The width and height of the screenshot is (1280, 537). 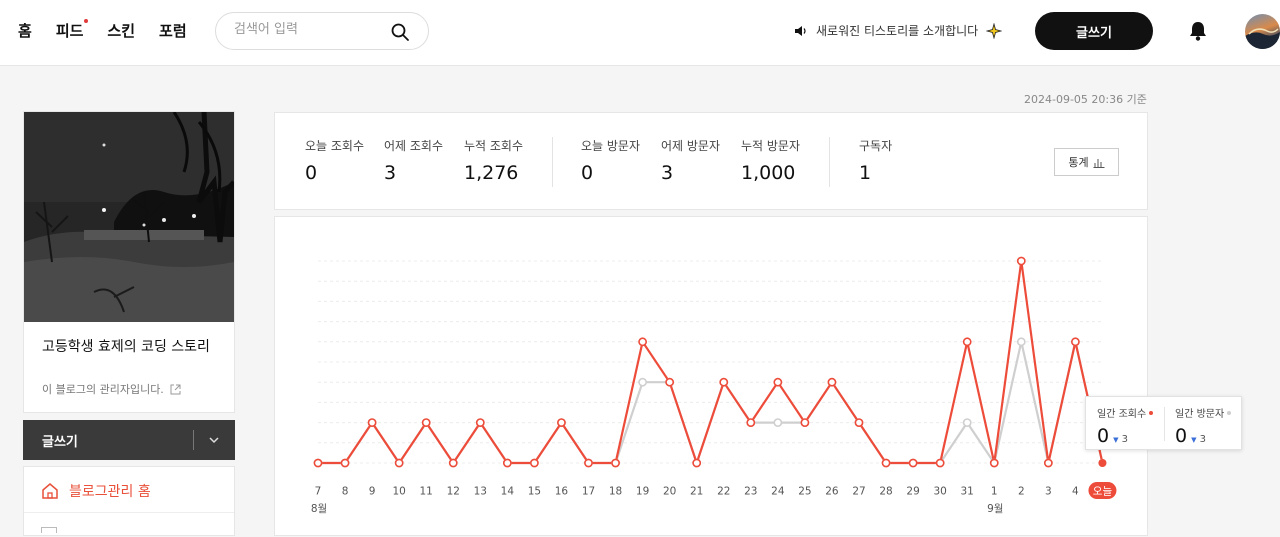 I want to click on new-dot-badge, so click(x=86, y=21).